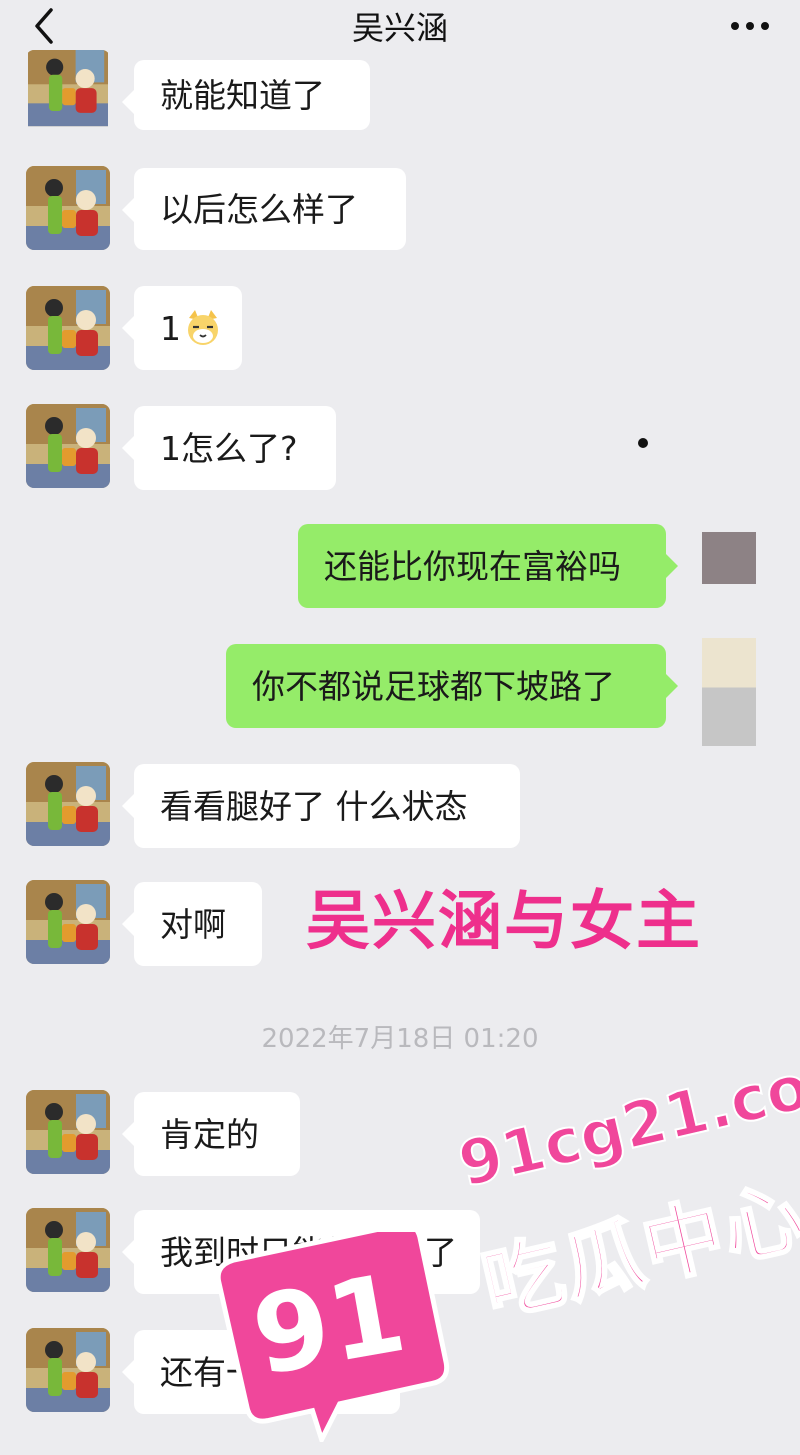  Describe the element at coordinates (203, 327) in the screenshot. I see `cat-emoji-icon` at that location.